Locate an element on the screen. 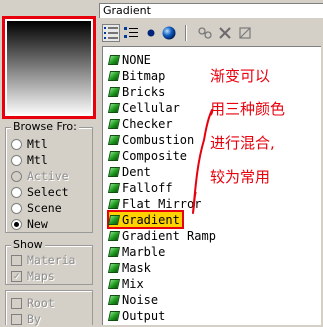 The width and height of the screenshot is (323, 327). checkbox-materials: Materia is located at coordinates (43, 260).